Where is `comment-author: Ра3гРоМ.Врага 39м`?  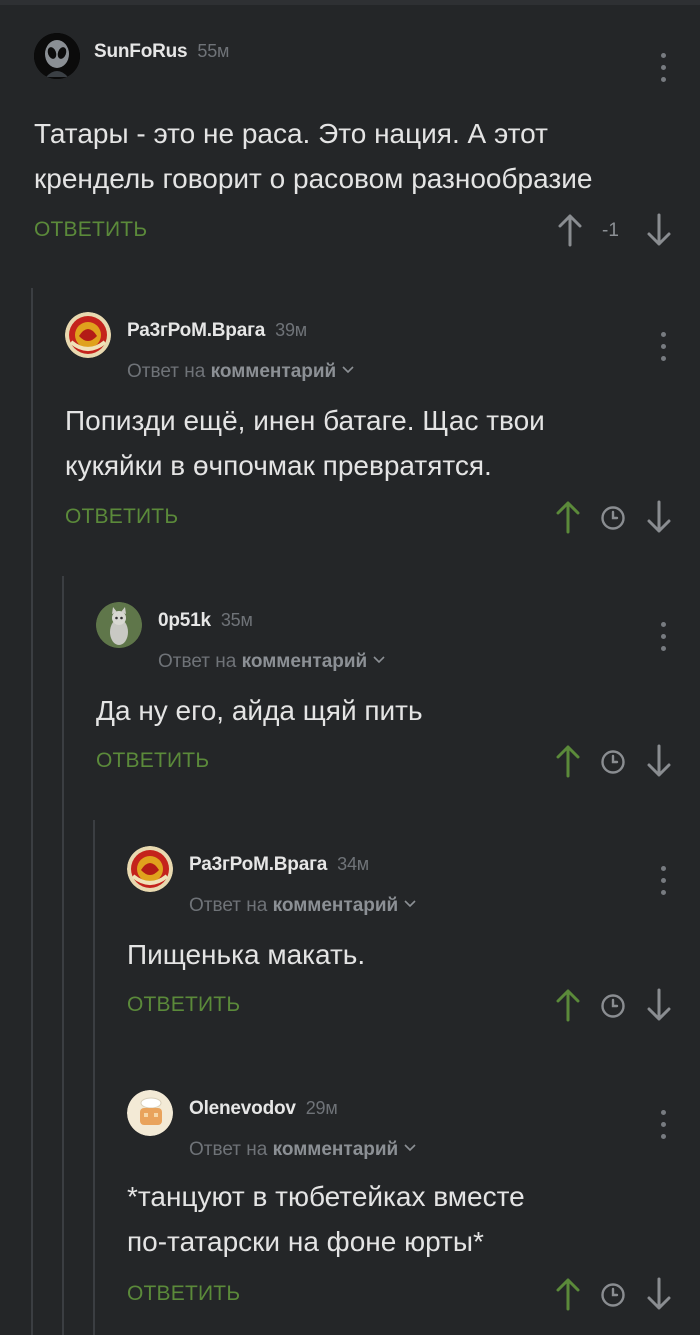 comment-author: Ра3гРоМ.Врага 39м is located at coordinates (217, 331).